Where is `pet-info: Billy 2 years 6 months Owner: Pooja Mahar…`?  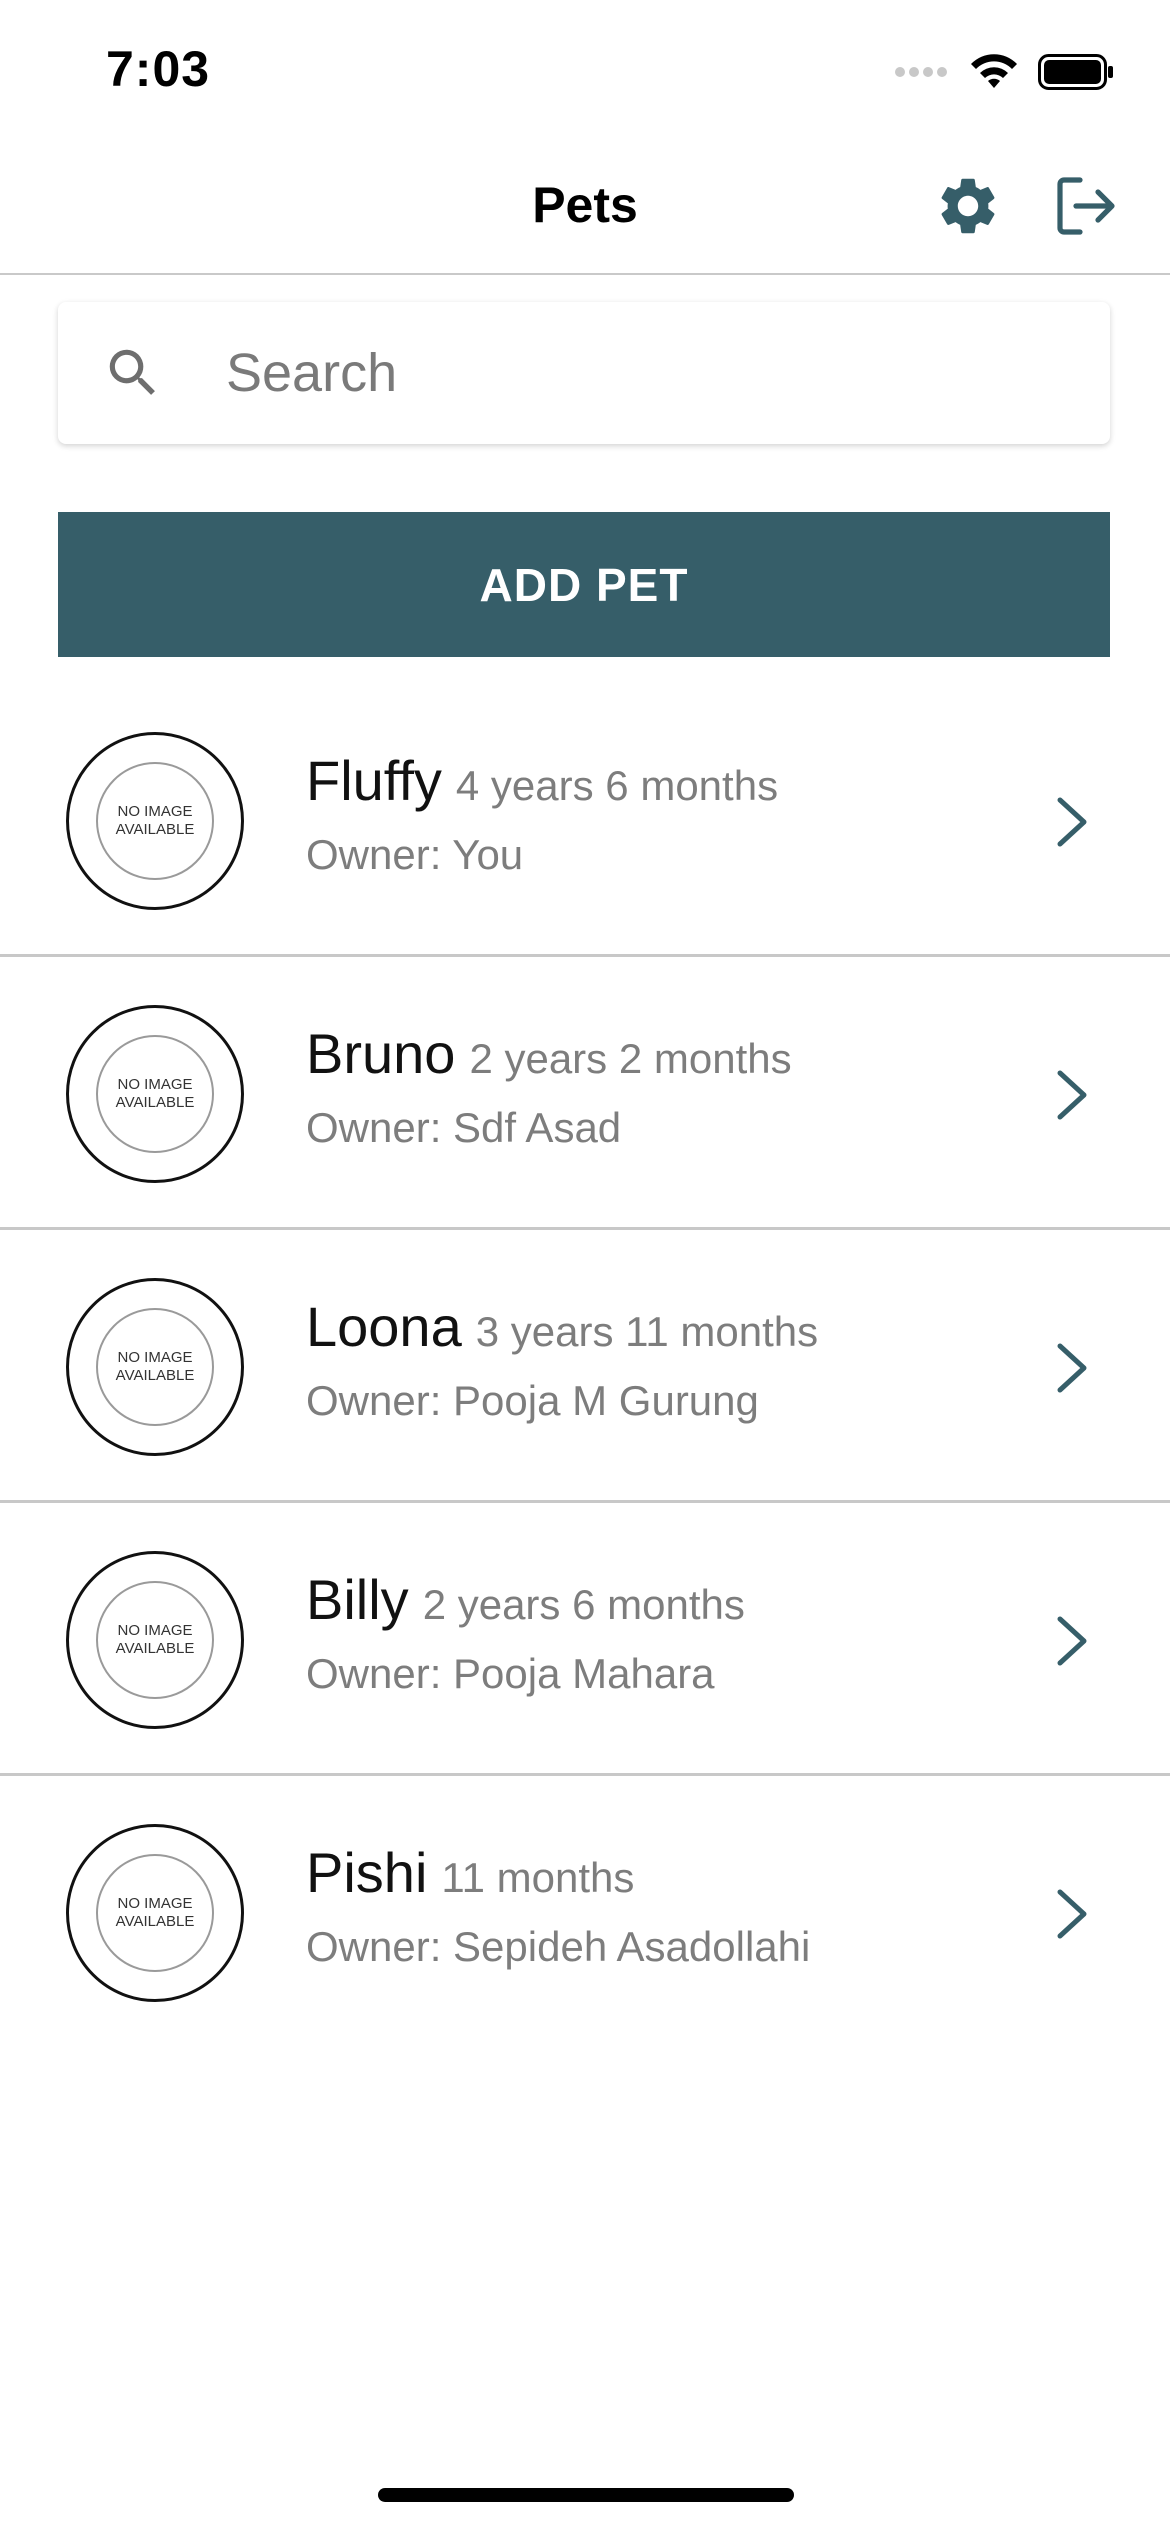
pet-info: Billy 2 years 6 months Owner: Pooja Mahar… is located at coordinates (666, 1631).